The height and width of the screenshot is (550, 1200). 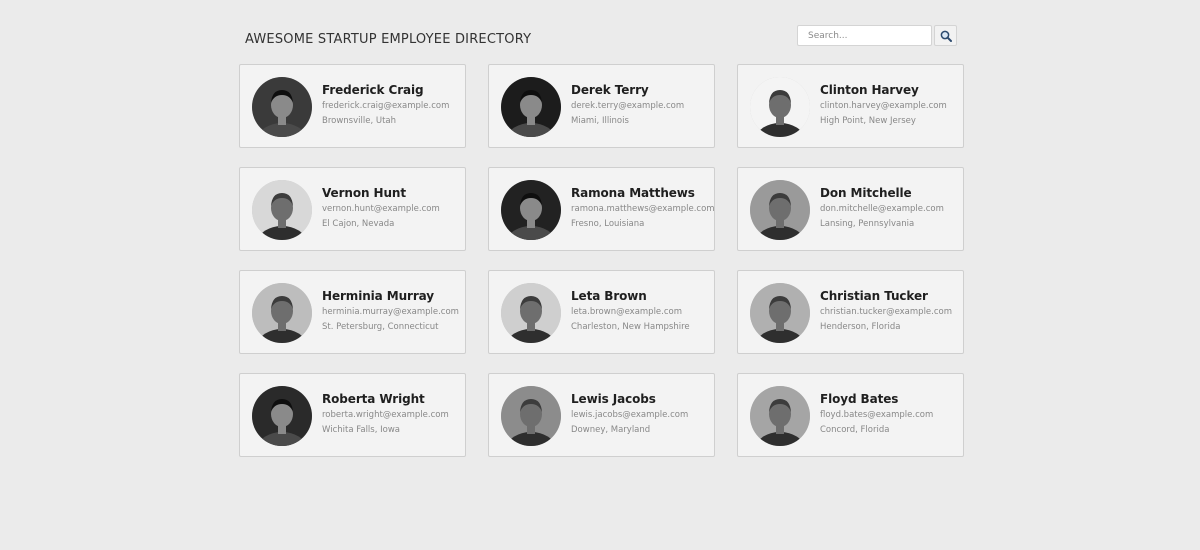 I want to click on employee-name: Floyd Bates, so click(x=859, y=399).